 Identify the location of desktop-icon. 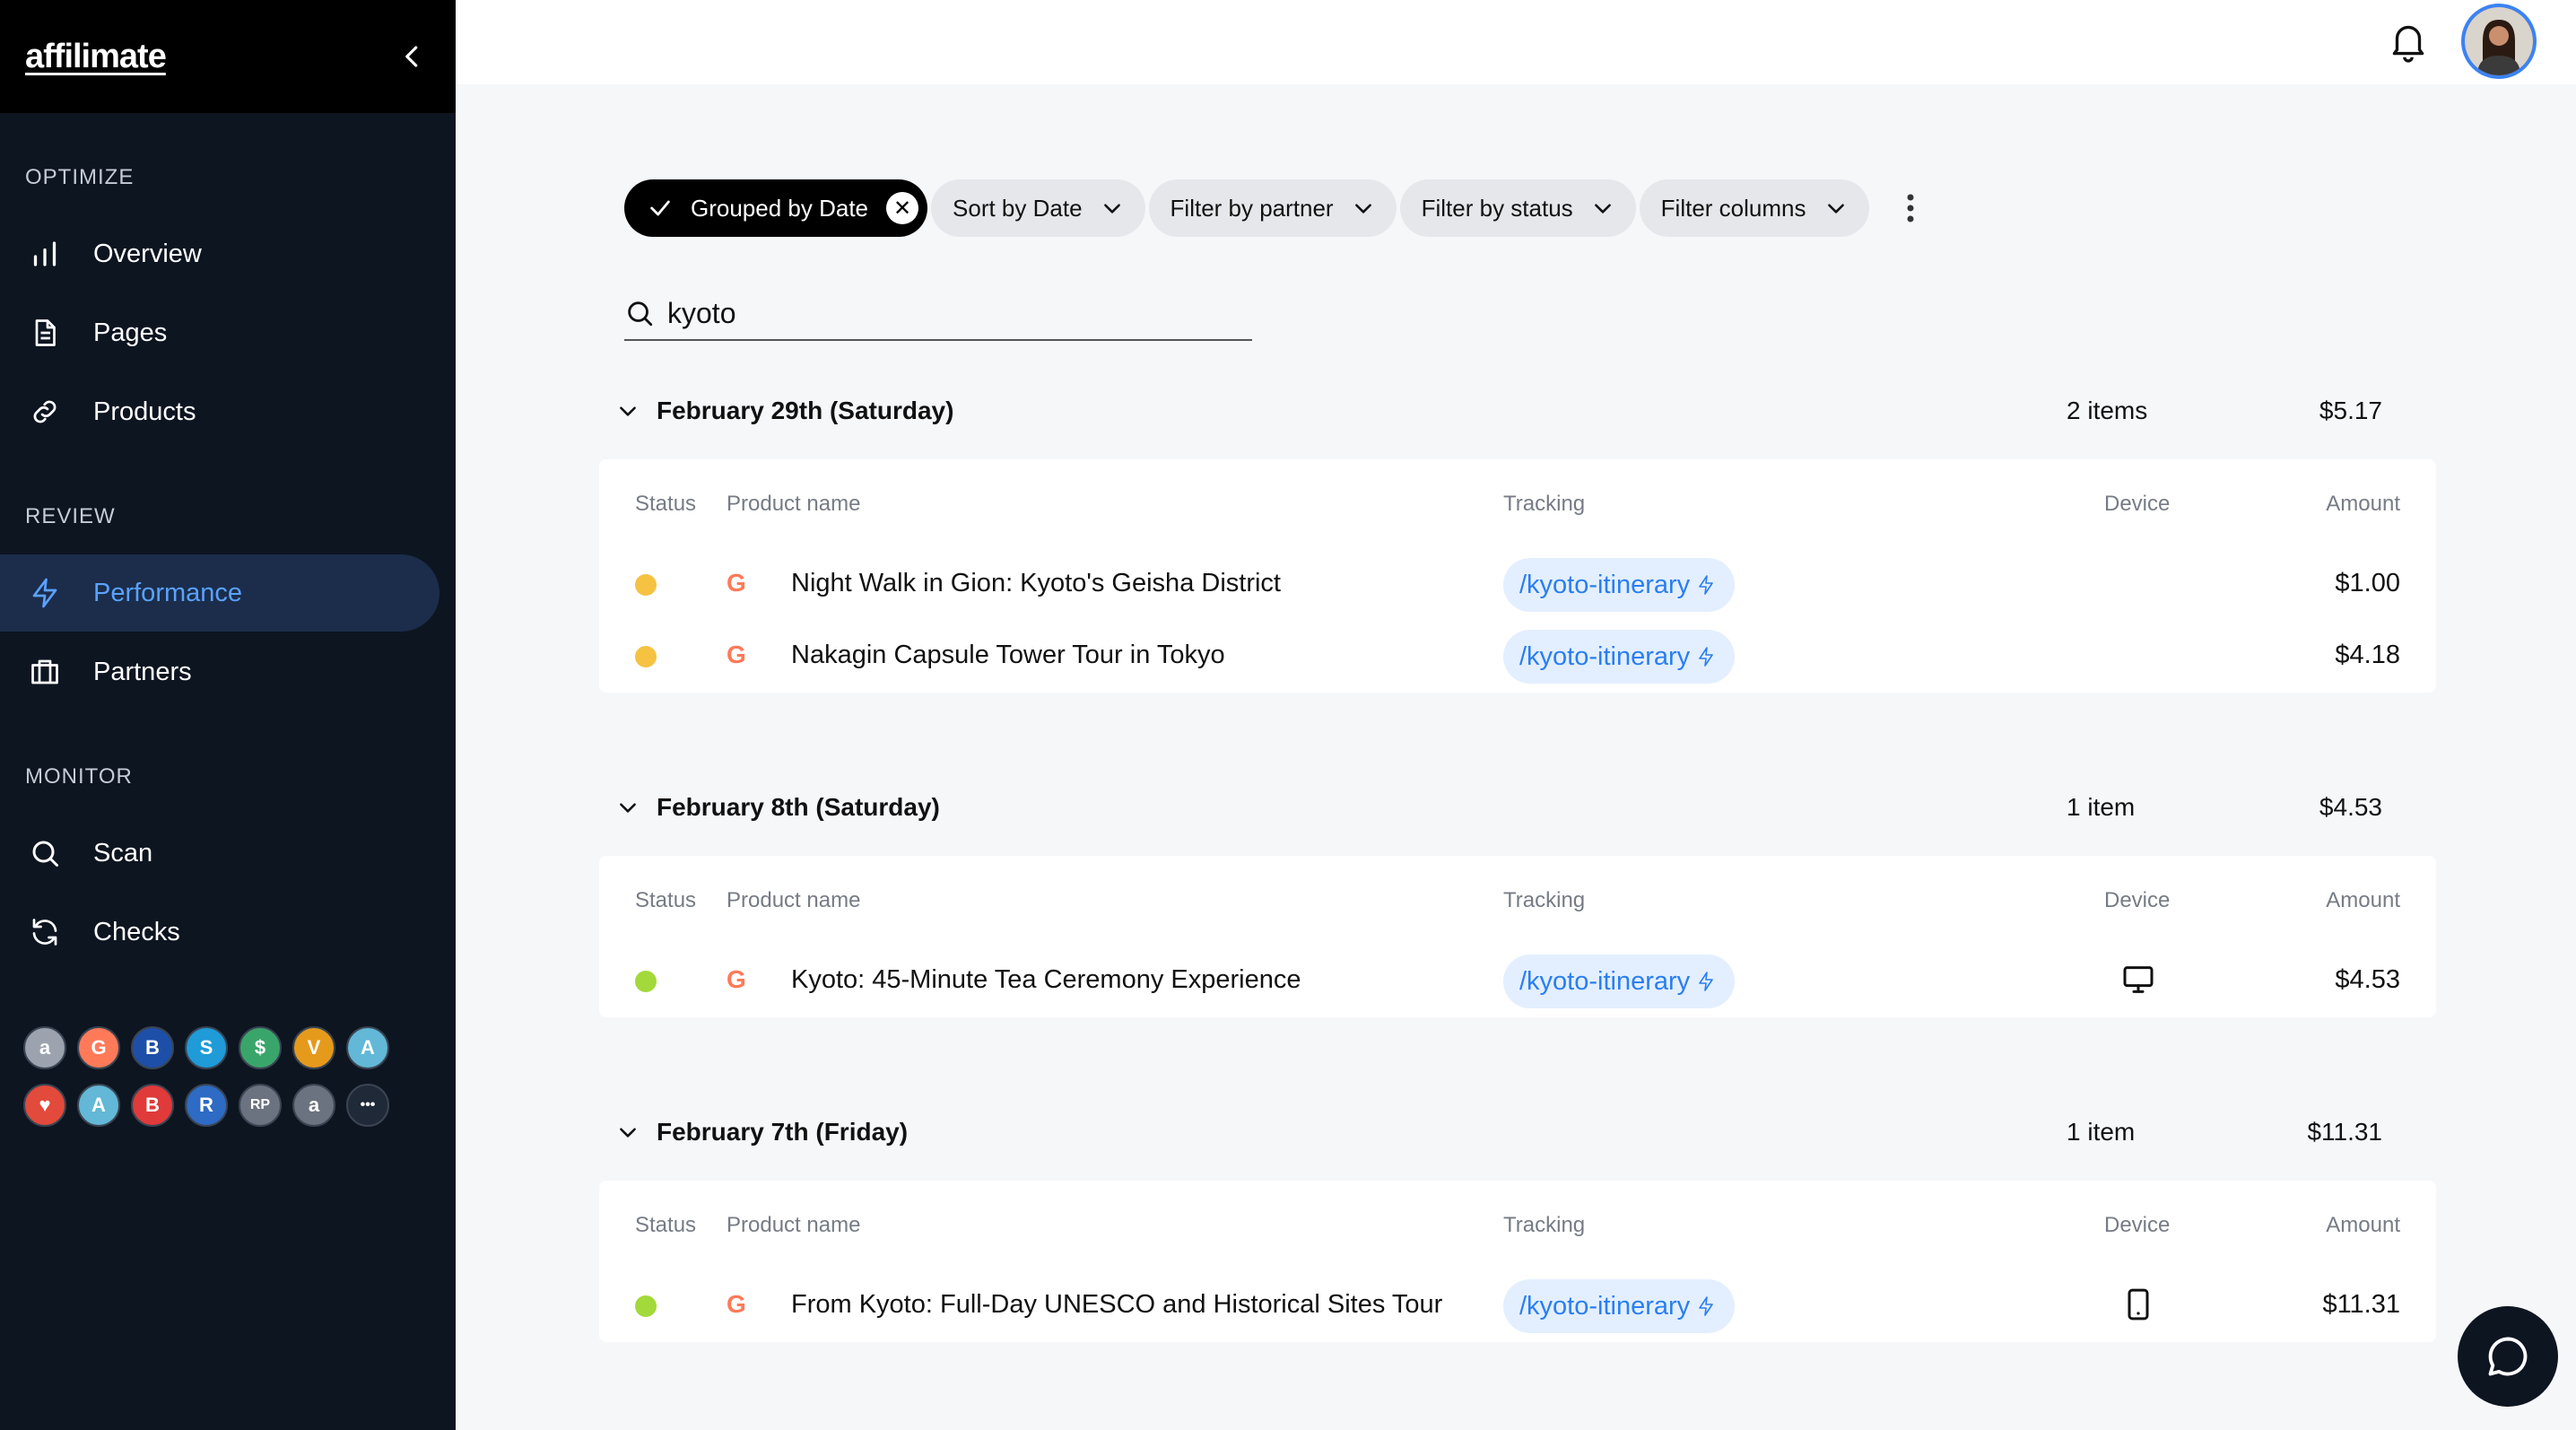
(2138, 979).